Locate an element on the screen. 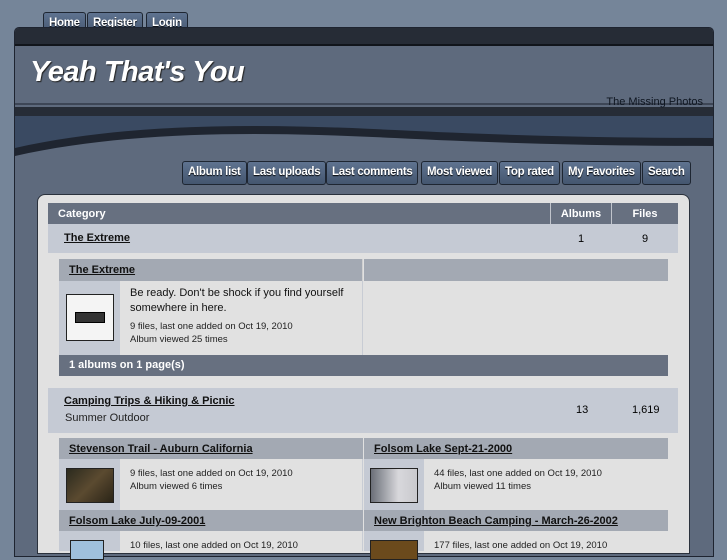 The width and height of the screenshot is (727, 560). album-link: Folsom Lake Sept-21-2000 is located at coordinates (443, 449).